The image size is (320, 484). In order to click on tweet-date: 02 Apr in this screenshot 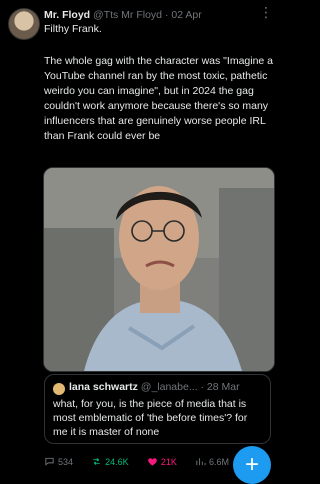, I will do `click(186, 15)`.